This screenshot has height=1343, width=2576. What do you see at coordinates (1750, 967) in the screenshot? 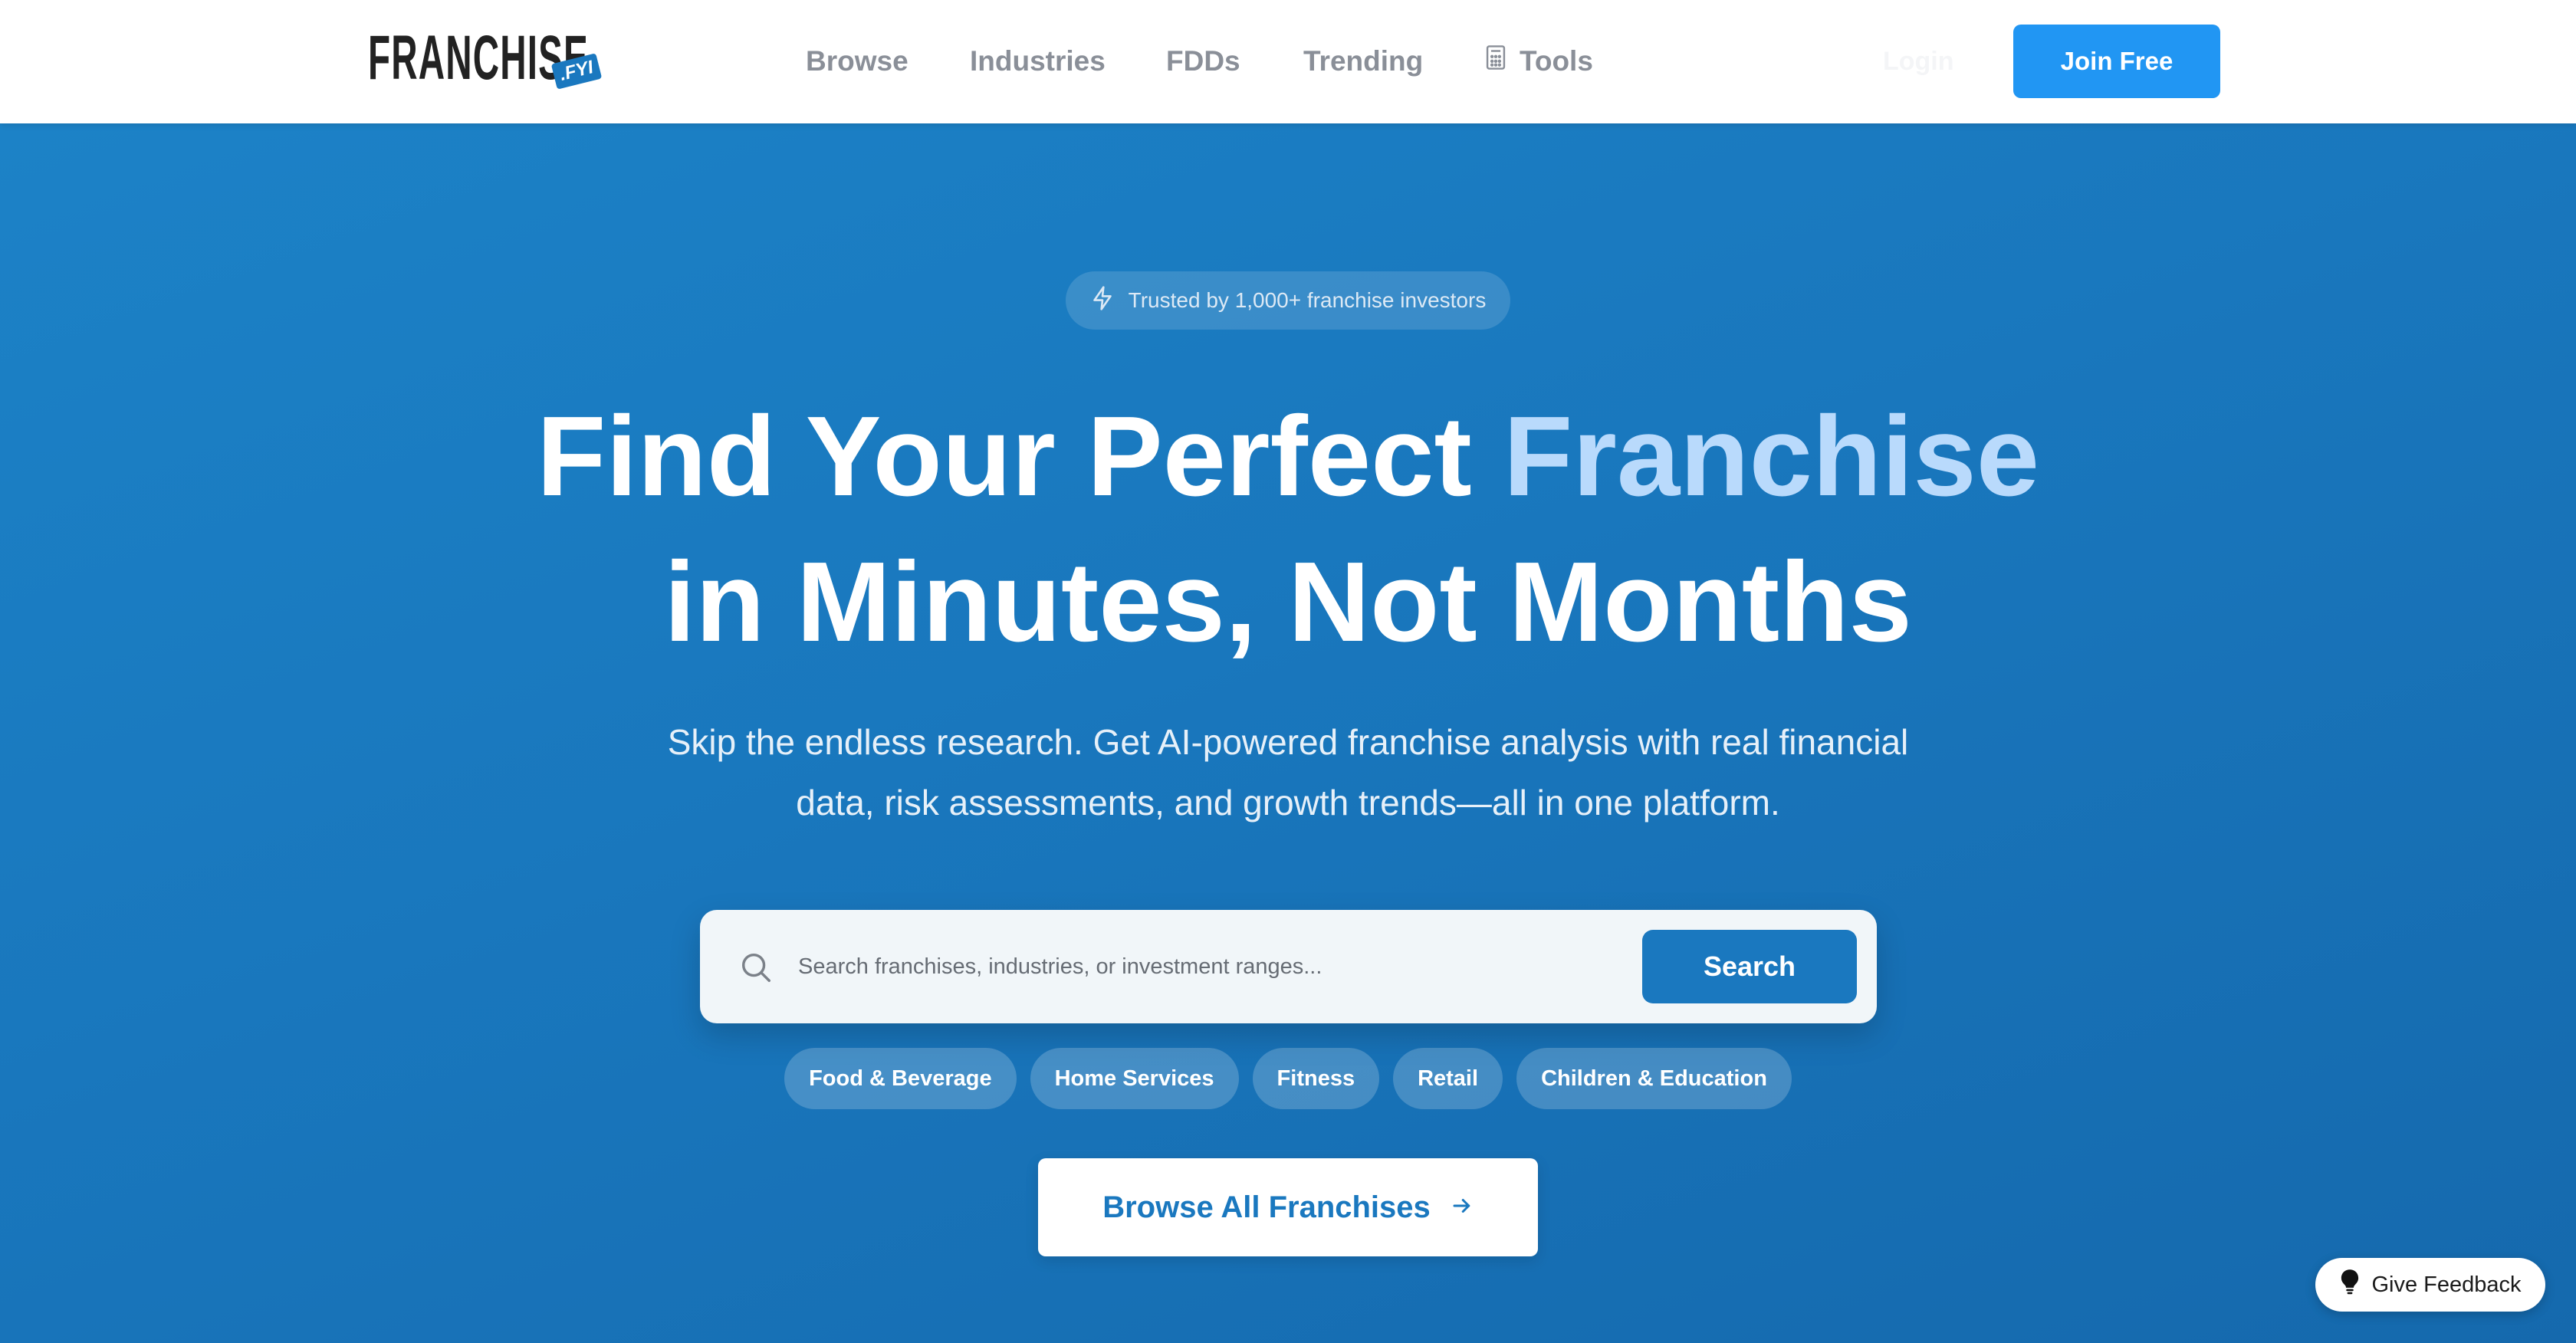
I see `search-button: Search` at bounding box center [1750, 967].